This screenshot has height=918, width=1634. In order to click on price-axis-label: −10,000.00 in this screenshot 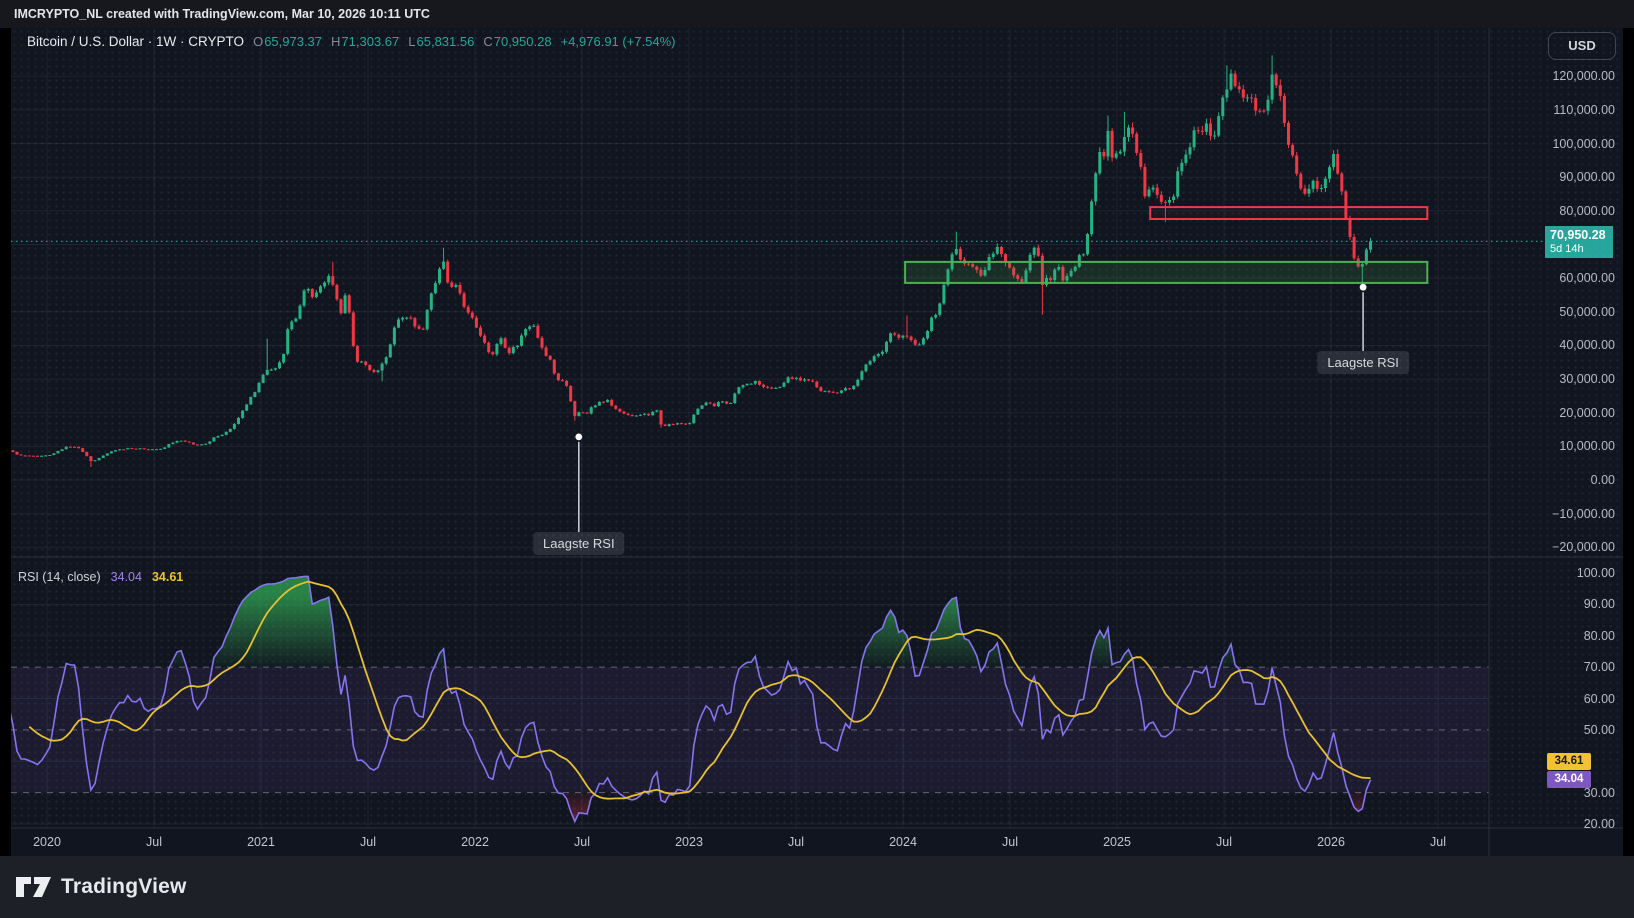, I will do `click(1583, 513)`.